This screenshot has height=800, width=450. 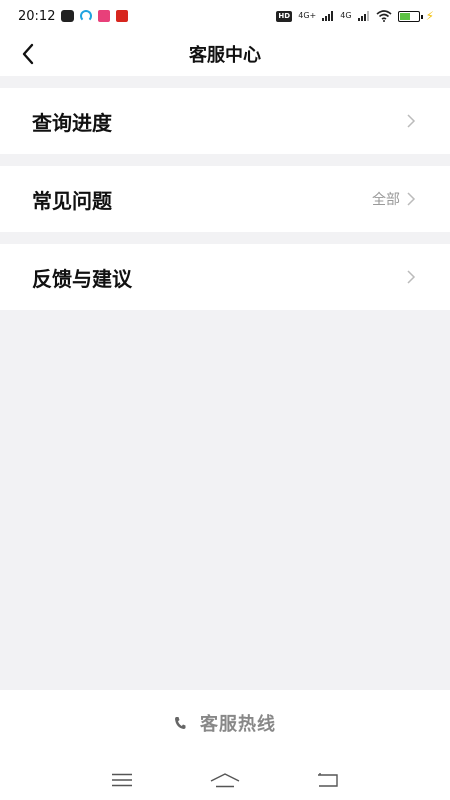 I want to click on page-title: 客服中心, so click(x=225, y=55).